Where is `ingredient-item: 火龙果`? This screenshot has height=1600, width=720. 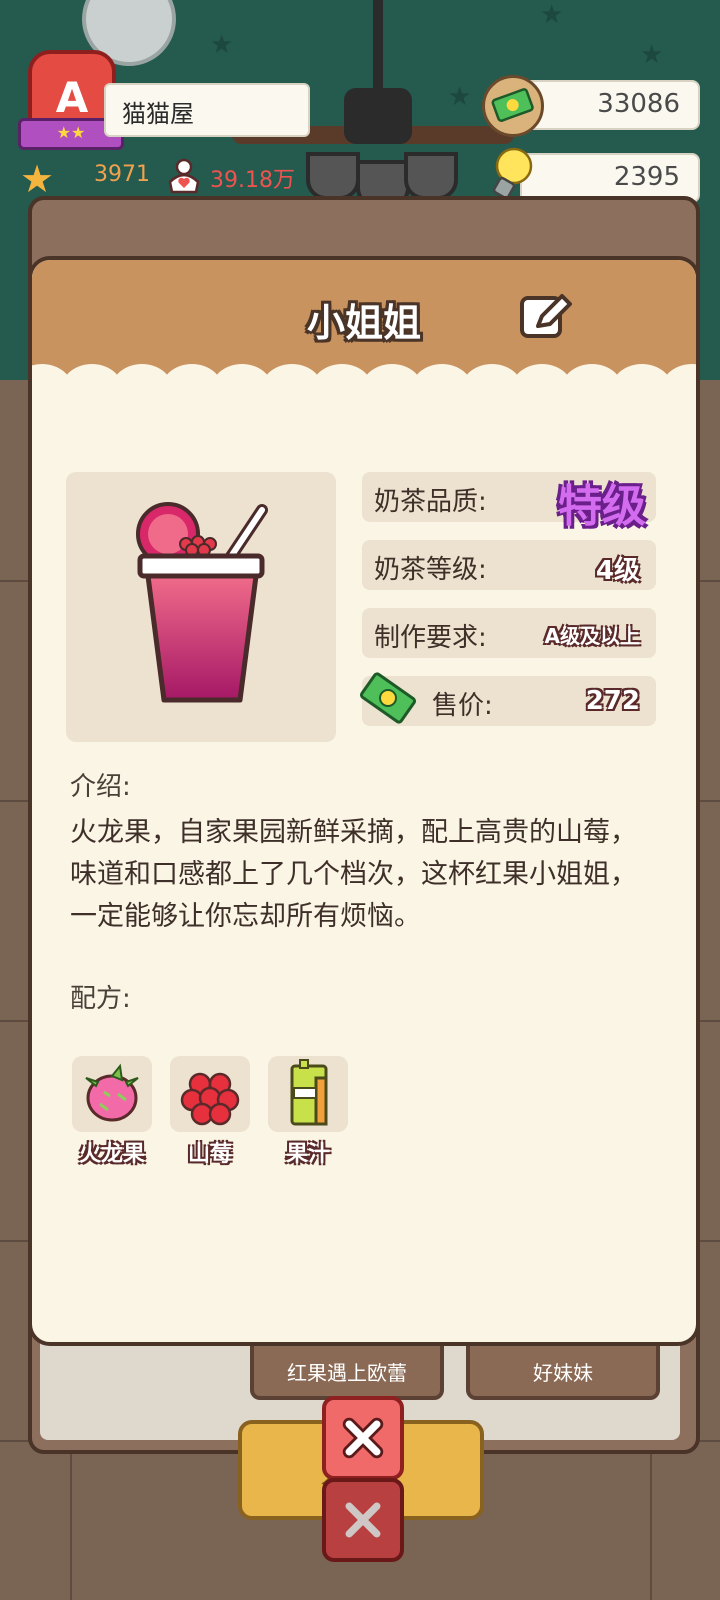
ingredient-item: 火龙果 is located at coordinates (112, 1112).